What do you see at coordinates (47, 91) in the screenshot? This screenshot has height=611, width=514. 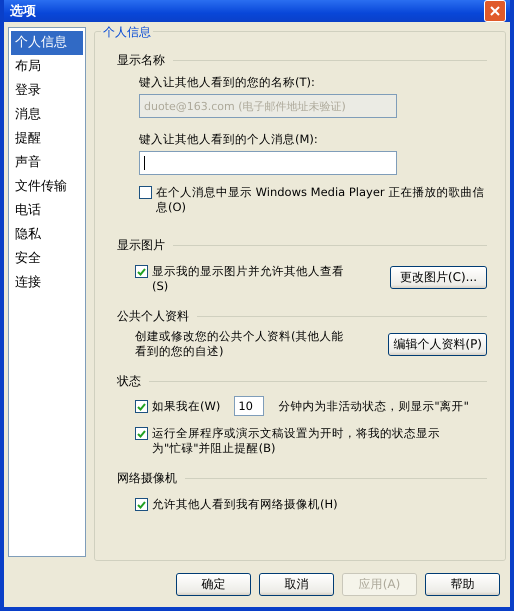 I see `sidebar-item: 登录` at bounding box center [47, 91].